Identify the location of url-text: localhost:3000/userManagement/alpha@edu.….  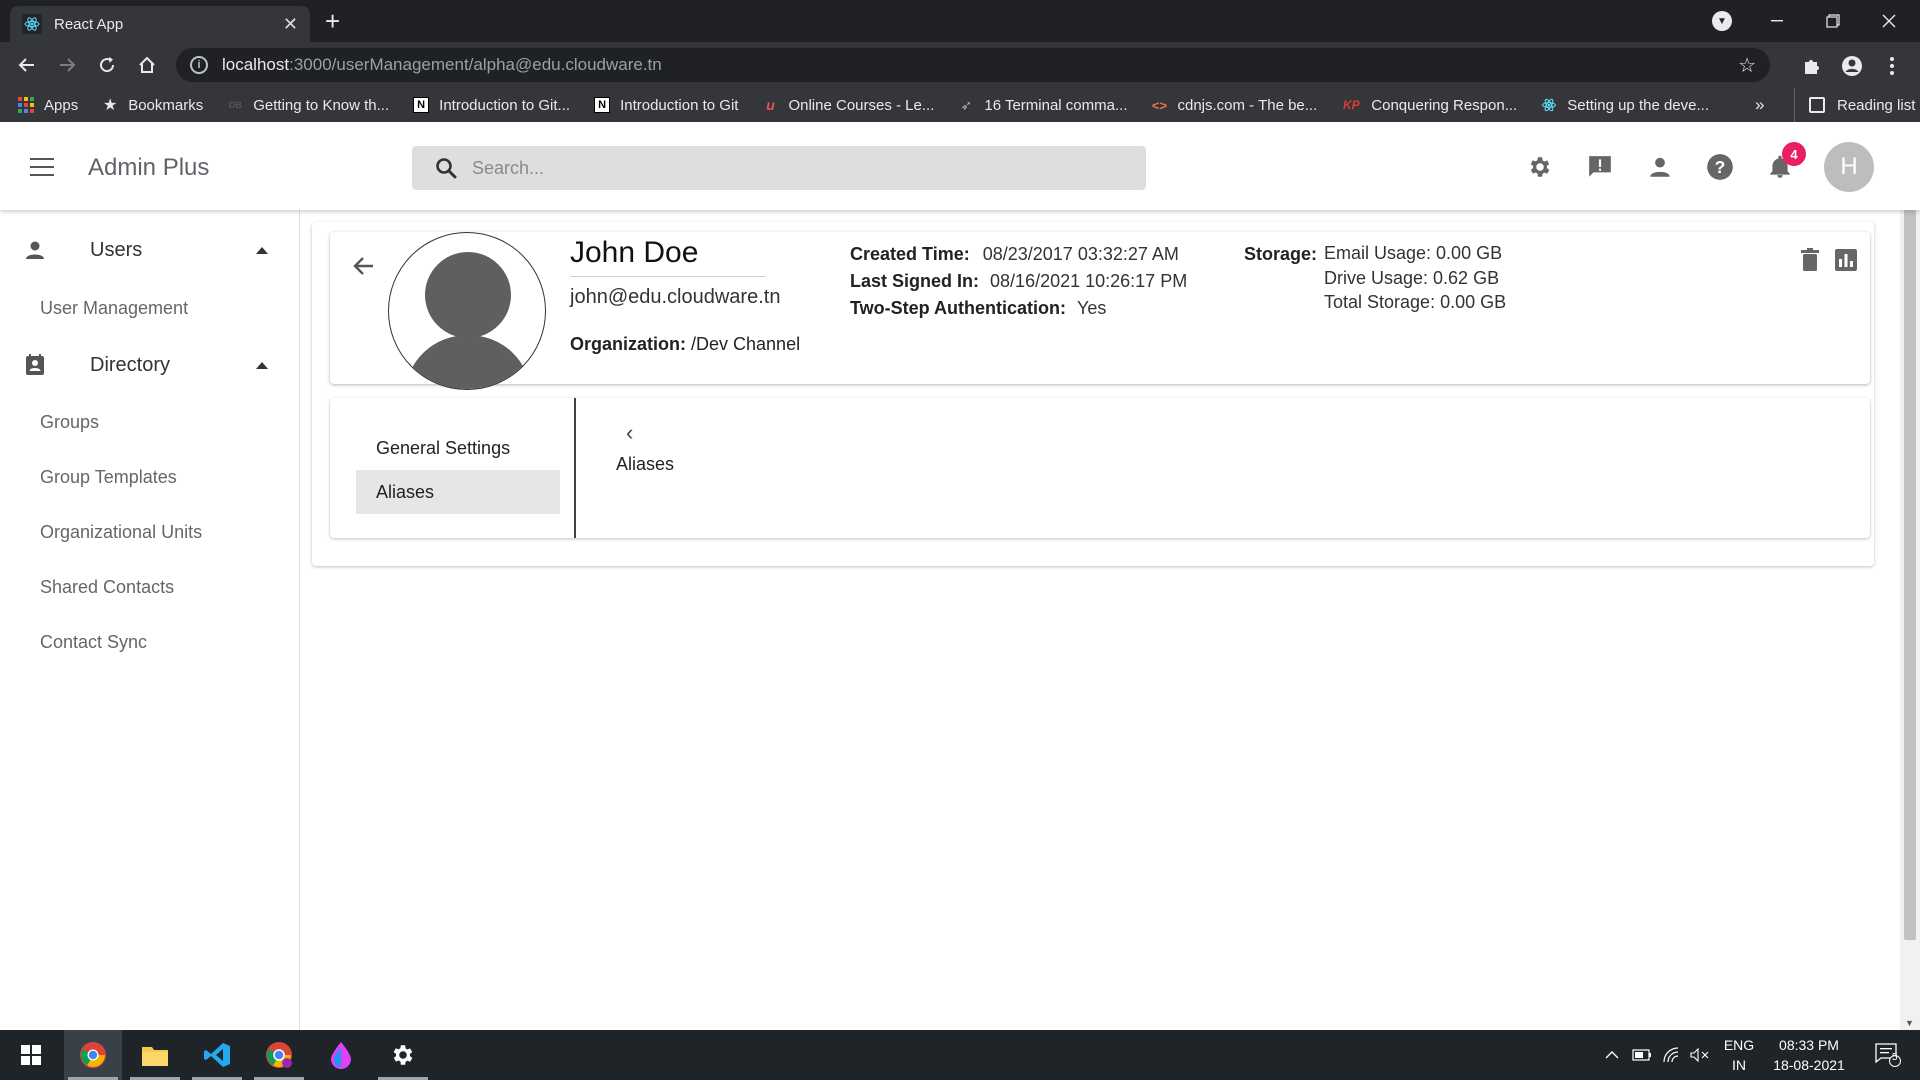
(980, 65).